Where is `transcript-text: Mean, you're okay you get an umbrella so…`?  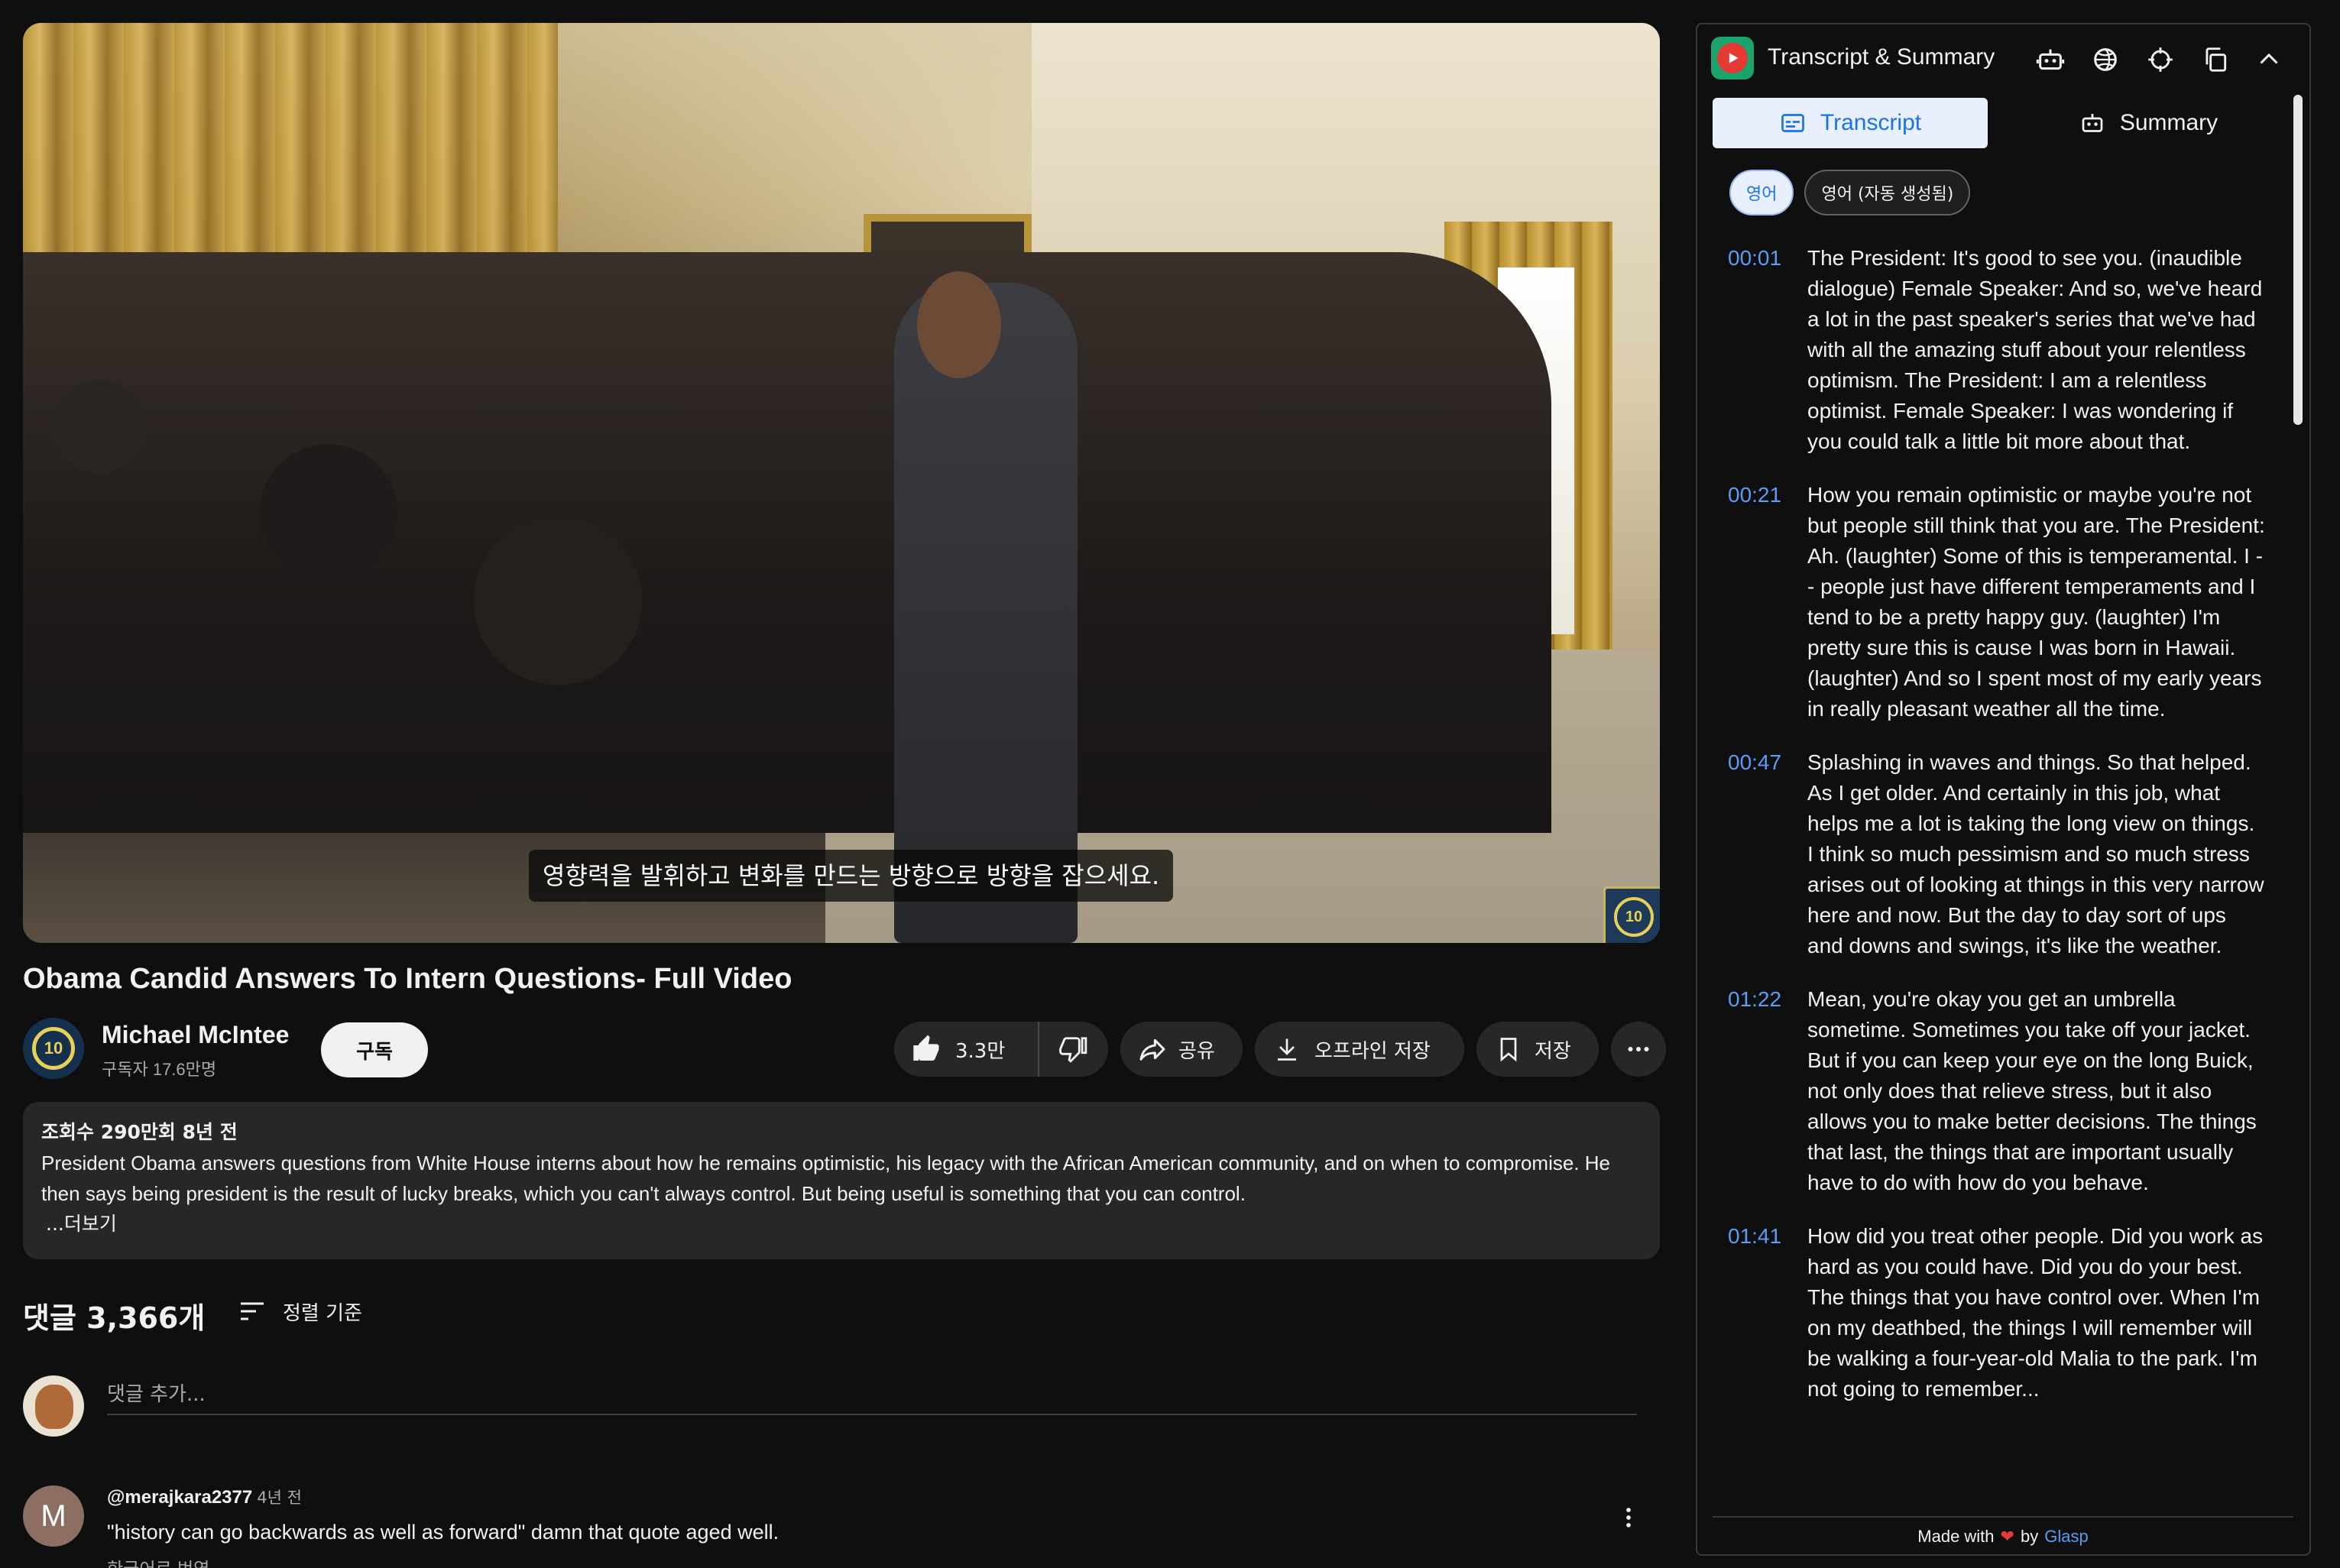 transcript-text: Mean, you're okay you get an umbrella so… is located at coordinates (2032, 1090).